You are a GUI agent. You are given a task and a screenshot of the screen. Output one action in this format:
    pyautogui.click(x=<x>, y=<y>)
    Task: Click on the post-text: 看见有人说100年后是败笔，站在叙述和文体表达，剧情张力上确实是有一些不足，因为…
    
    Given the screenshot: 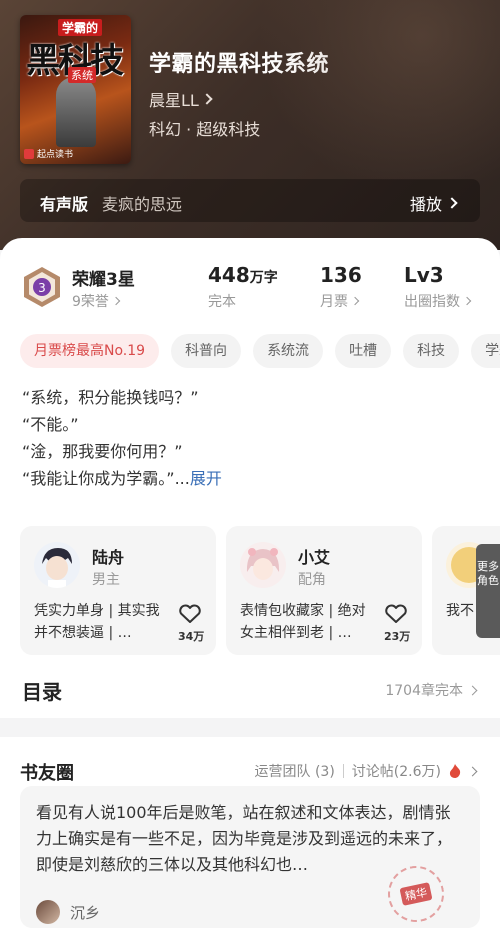 What is the action you would take?
    pyautogui.click(x=244, y=838)
    